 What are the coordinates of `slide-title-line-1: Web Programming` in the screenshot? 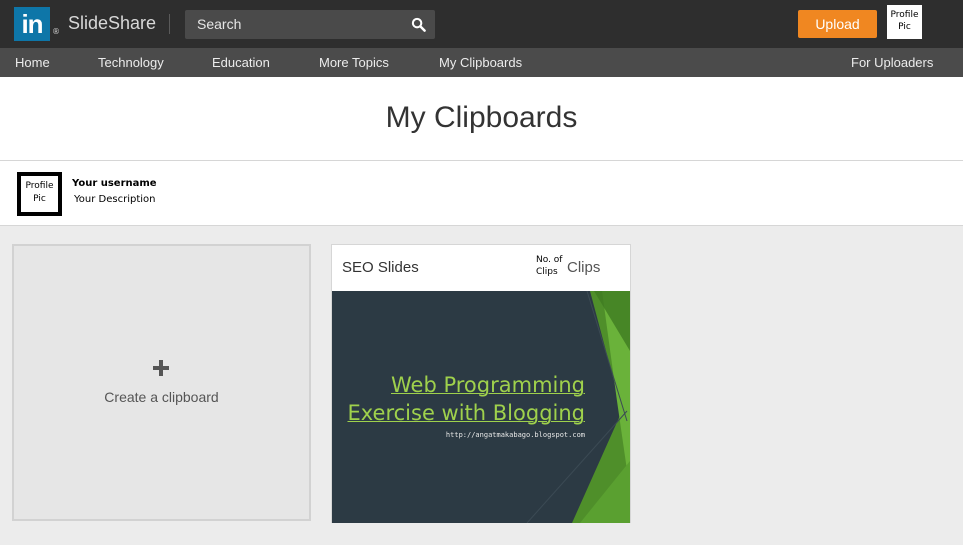 It's located at (488, 385).